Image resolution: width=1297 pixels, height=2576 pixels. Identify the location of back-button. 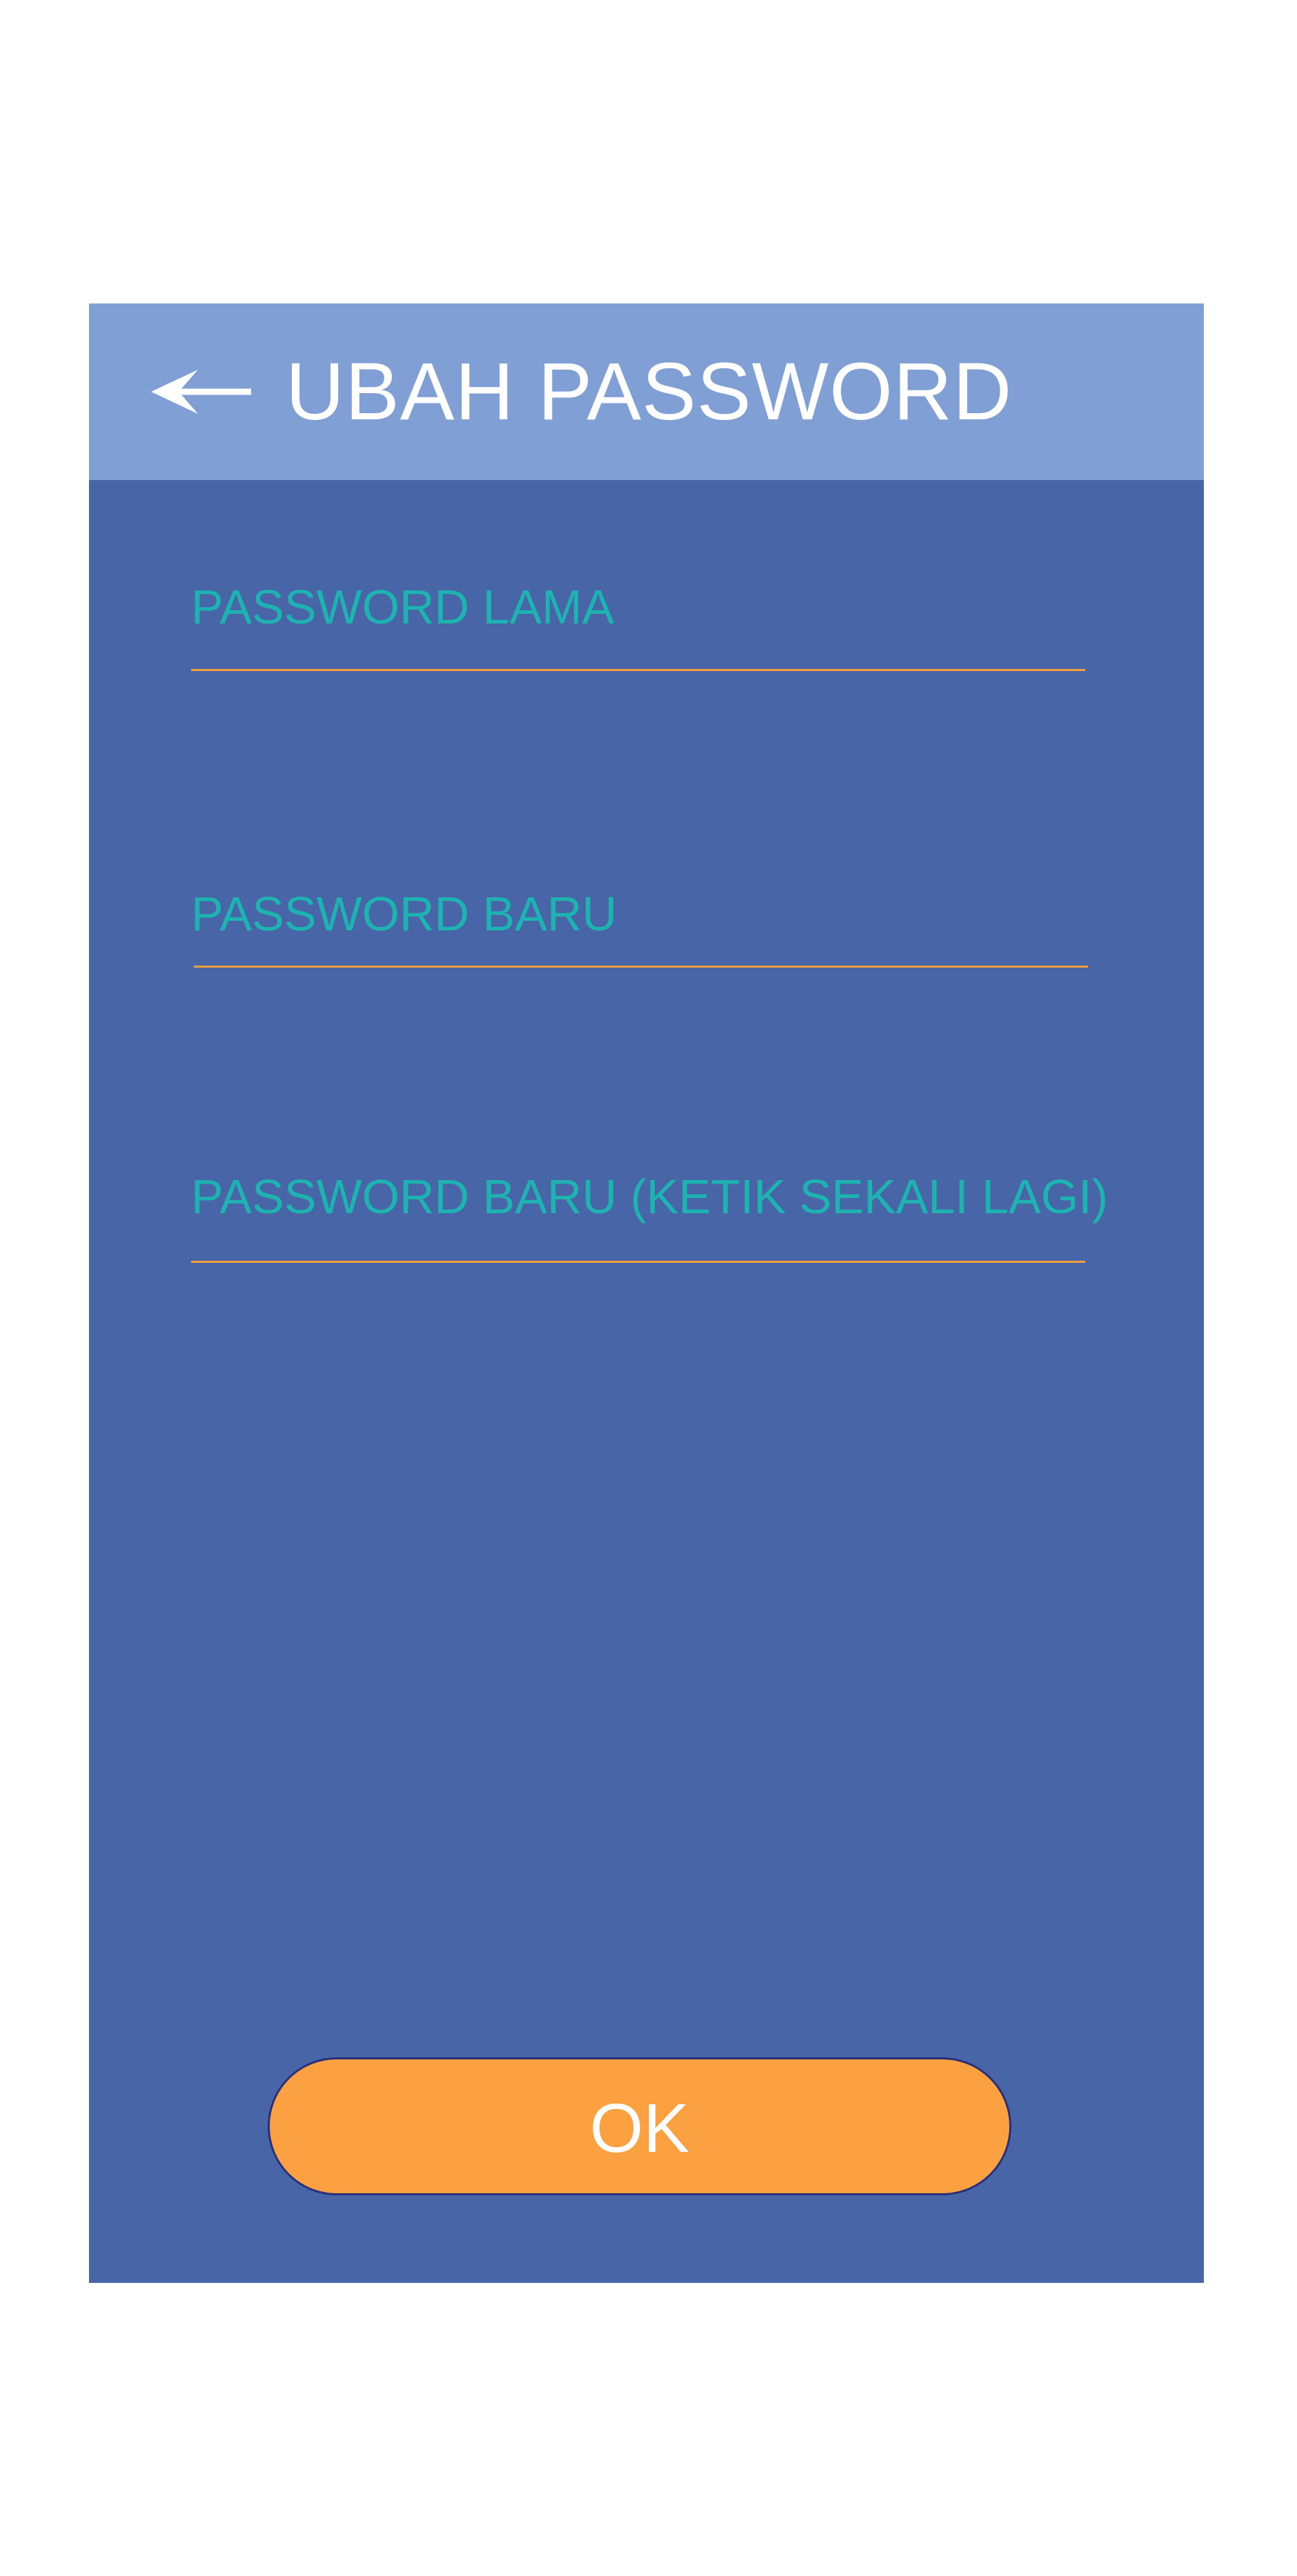
(203, 391).